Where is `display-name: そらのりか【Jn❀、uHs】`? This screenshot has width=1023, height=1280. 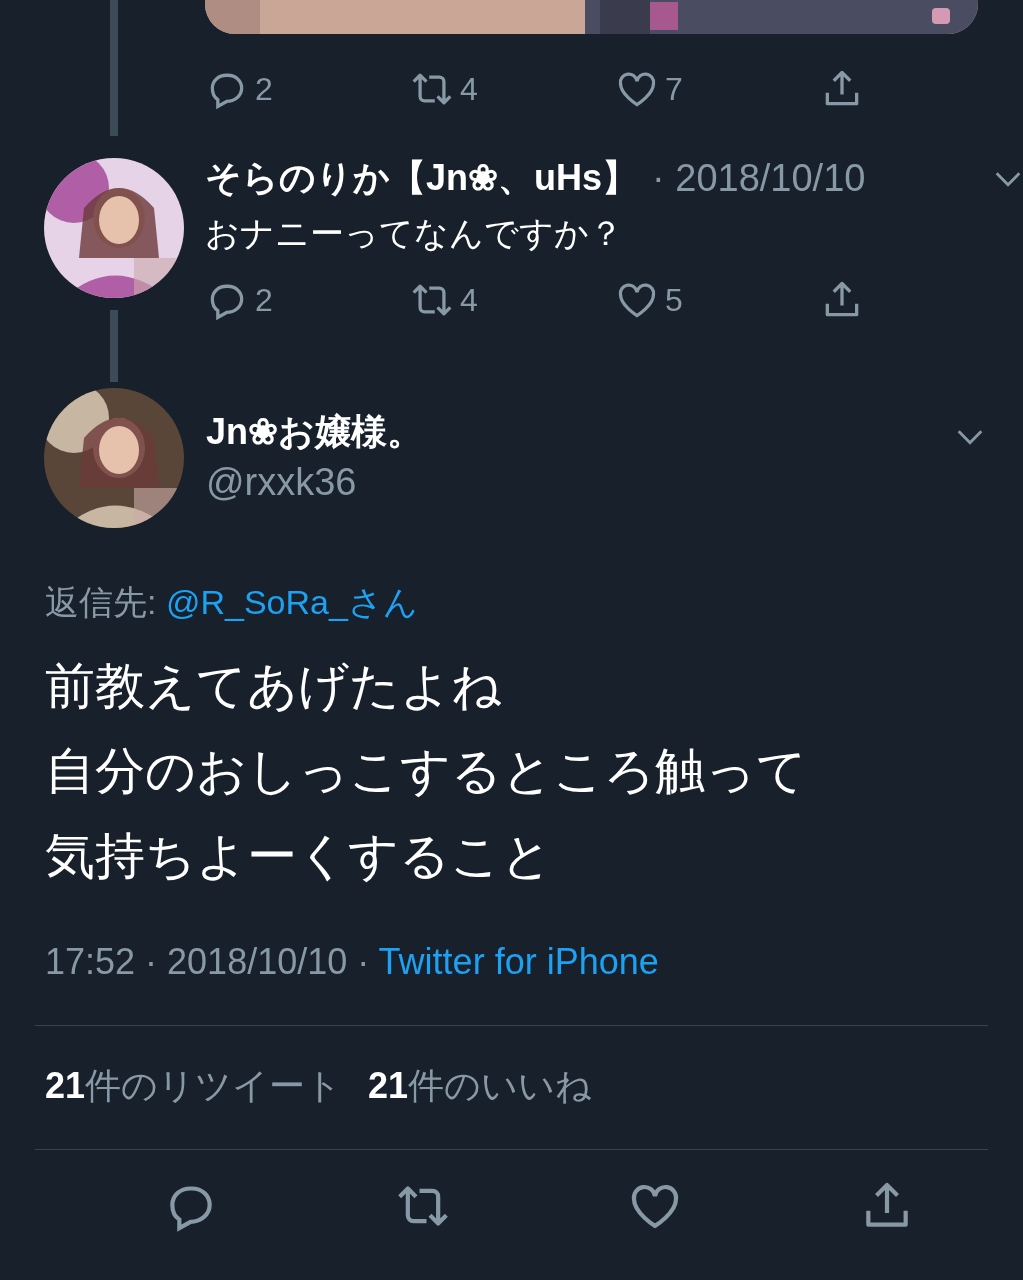
display-name: そらのりか【Jn❀、uHs】 is located at coordinates (422, 178).